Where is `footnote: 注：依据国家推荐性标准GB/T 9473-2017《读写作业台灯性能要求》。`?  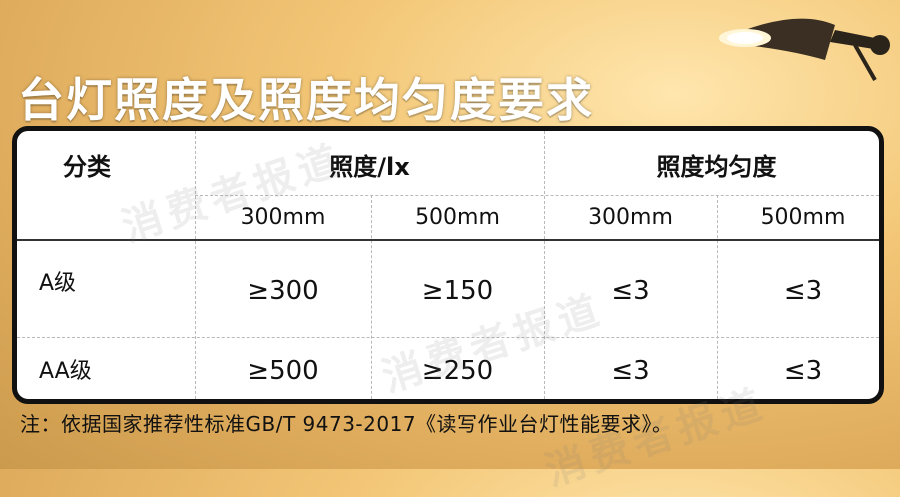 footnote: 注：依据国家推荐性标准GB/T 9473-2017《读写作业台灯性能要求》。 is located at coordinates (346, 424).